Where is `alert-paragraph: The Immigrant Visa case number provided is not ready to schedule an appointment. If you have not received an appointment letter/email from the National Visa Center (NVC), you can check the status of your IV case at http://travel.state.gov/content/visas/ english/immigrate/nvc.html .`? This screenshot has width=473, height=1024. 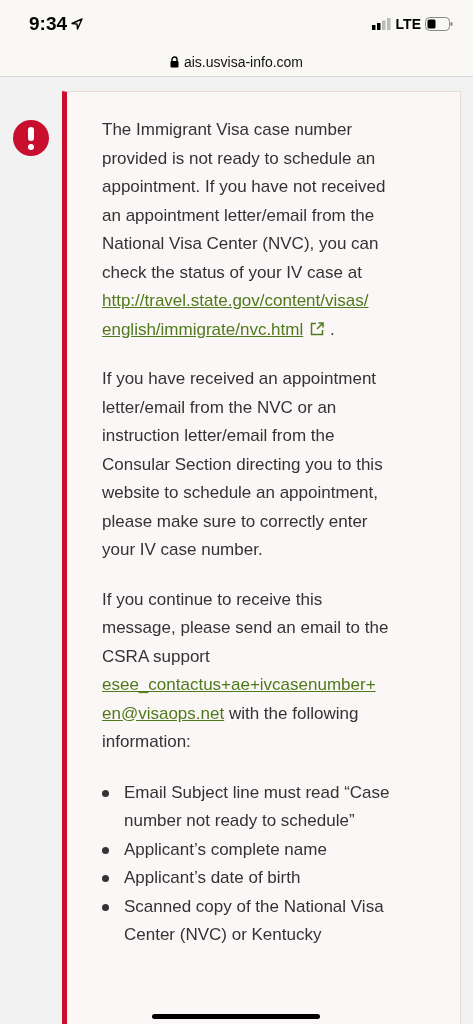
alert-paragraph: The Immigrant Visa case number provided is not ready to schedule an appointment. If you have not received an appointment letter/email from the National Visa Center (NVC), you can check the status of your IV case at http://travel.state.gov/content/visas/ english/immigrate/nvc.html . is located at coordinates (244, 230).